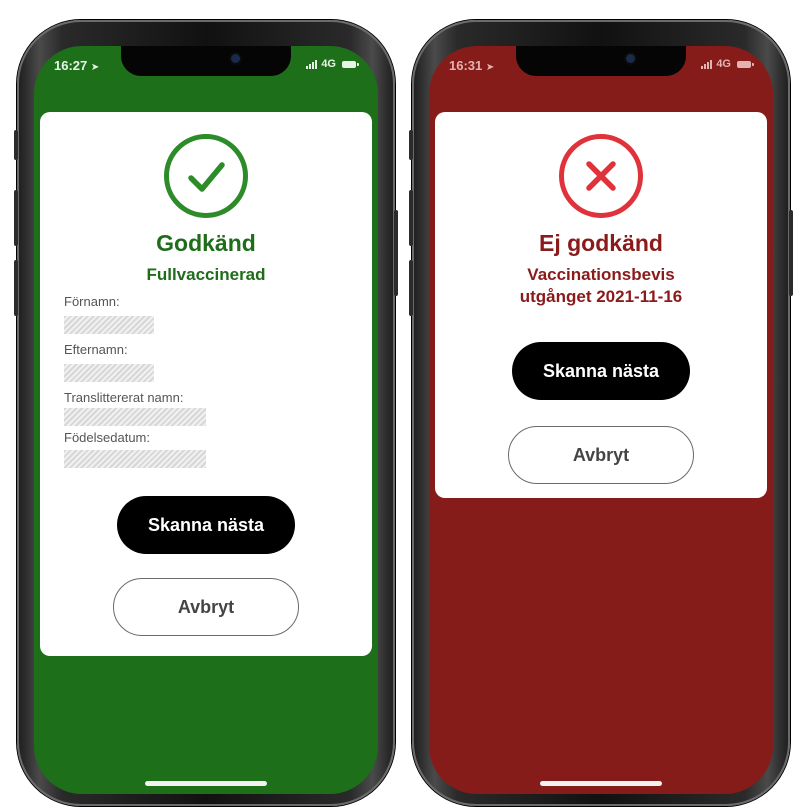 This screenshot has height=810, width=800. I want to click on time-text: 16:31, so click(466, 65).